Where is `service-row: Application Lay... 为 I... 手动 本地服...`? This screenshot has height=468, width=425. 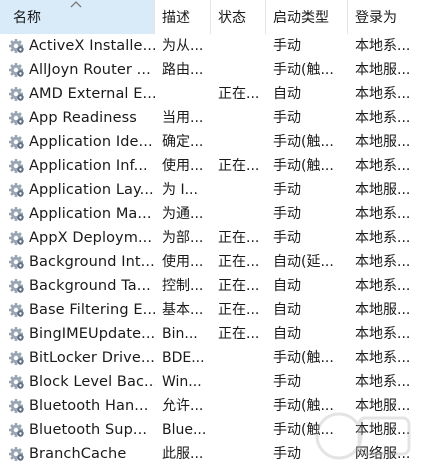
service-row: Application Lay... 为 I... 手动 本地服... is located at coordinates (212, 190).